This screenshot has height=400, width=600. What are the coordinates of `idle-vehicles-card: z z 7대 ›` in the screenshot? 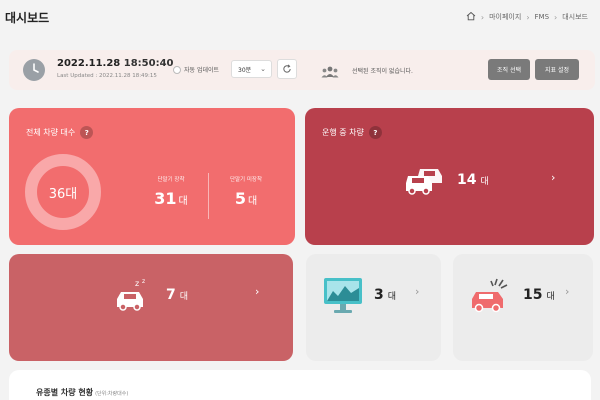 It's located at (151, 307).